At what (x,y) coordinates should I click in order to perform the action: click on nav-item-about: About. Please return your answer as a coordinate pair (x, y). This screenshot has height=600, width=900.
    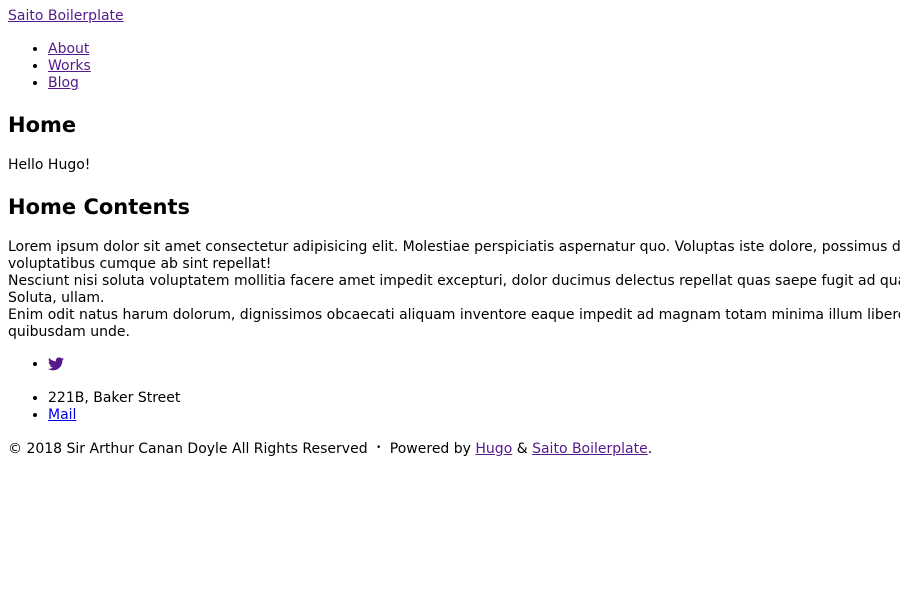
    Looking at the image, I should click on (69, 49).